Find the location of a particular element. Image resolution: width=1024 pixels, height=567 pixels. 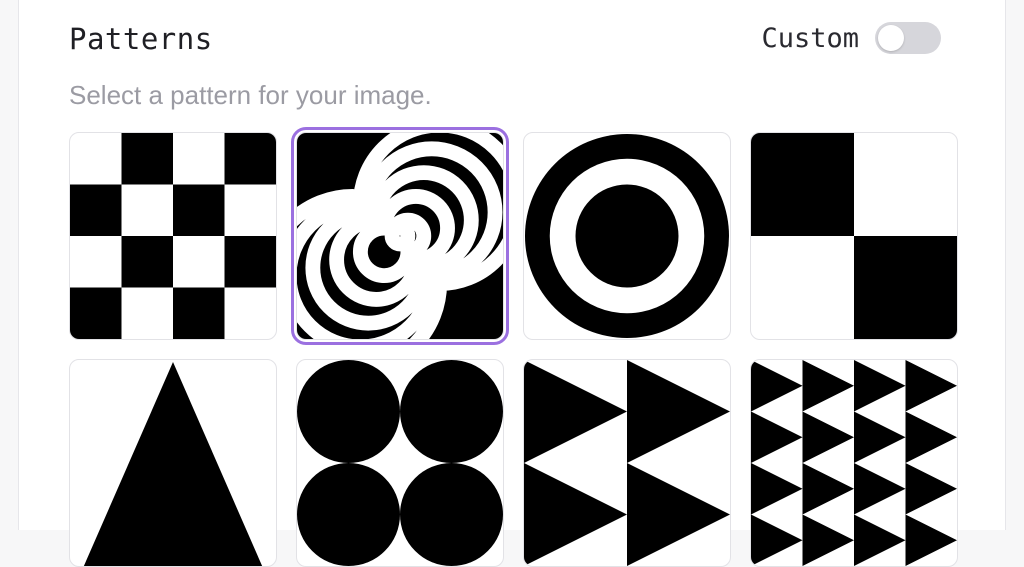

pattern-tile-circles is located at coordinates (400, 463).